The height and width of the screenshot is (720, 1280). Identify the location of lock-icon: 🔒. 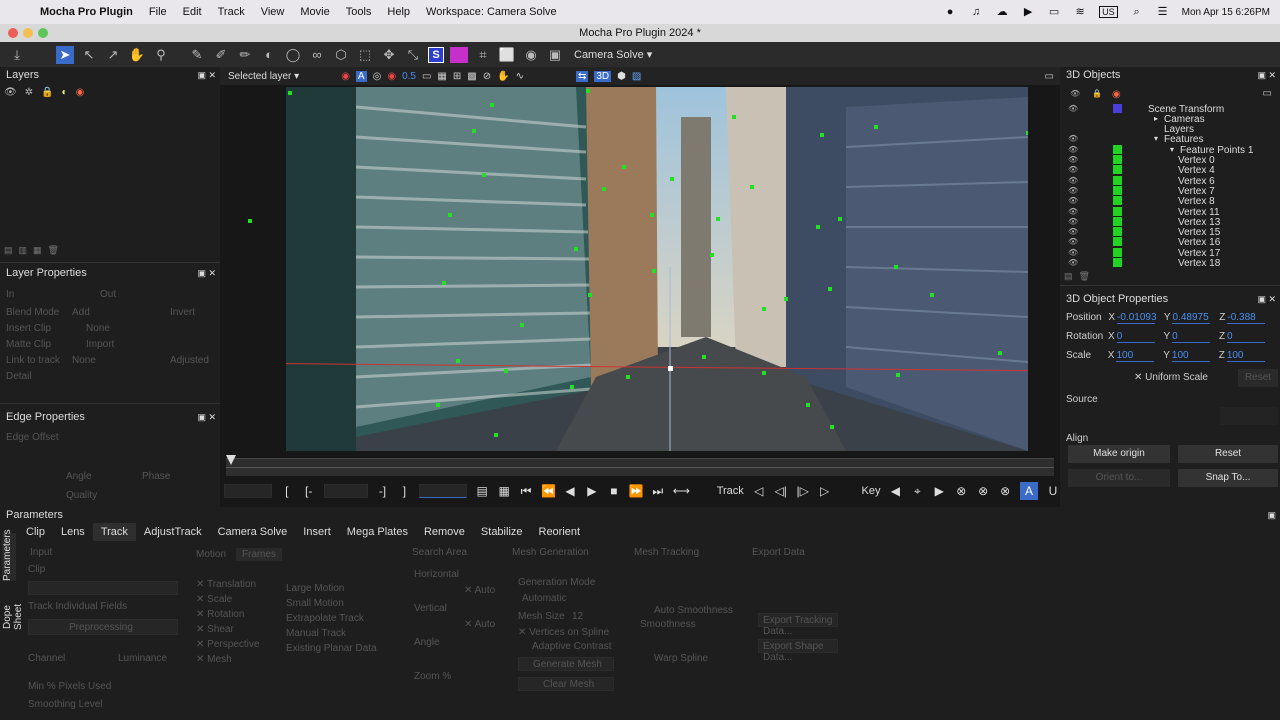
(47, 92).